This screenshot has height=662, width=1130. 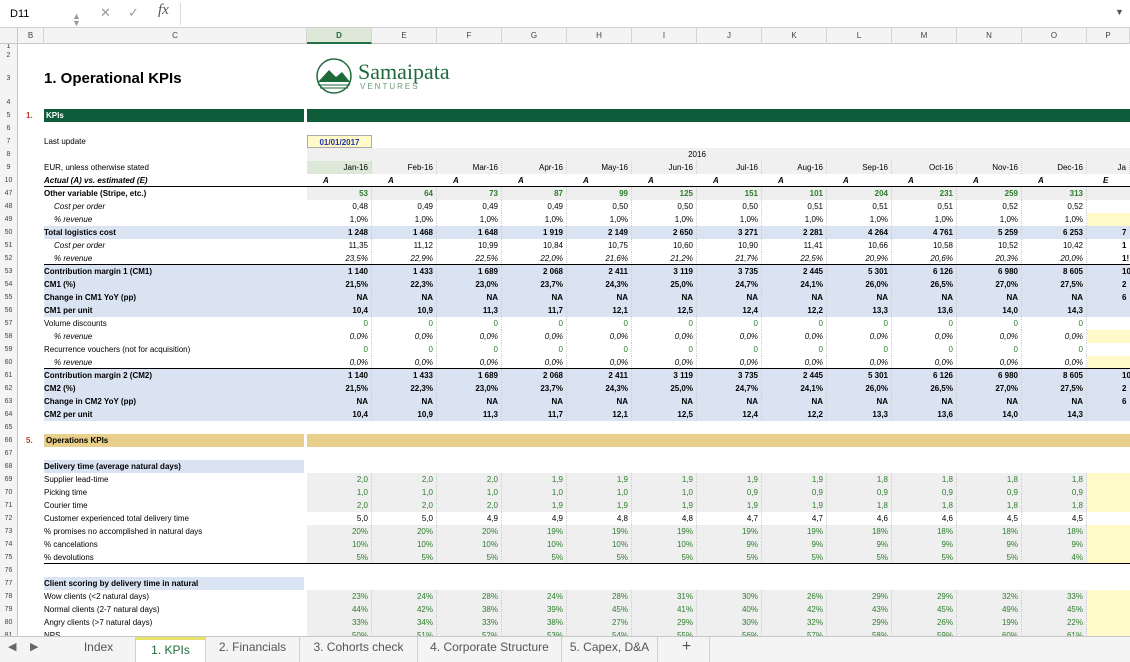 I want to click on value-cell: 30%, so click(x=729, y=622).